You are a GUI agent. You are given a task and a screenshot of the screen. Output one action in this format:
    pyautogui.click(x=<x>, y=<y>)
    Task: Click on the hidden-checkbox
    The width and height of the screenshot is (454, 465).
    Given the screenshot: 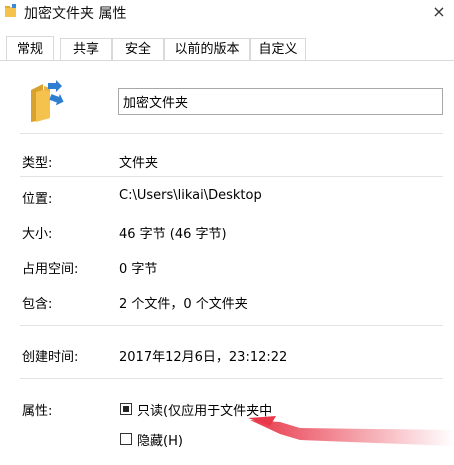 What is the action you would take?
    pyautogui.click(x=126, y=439)
    